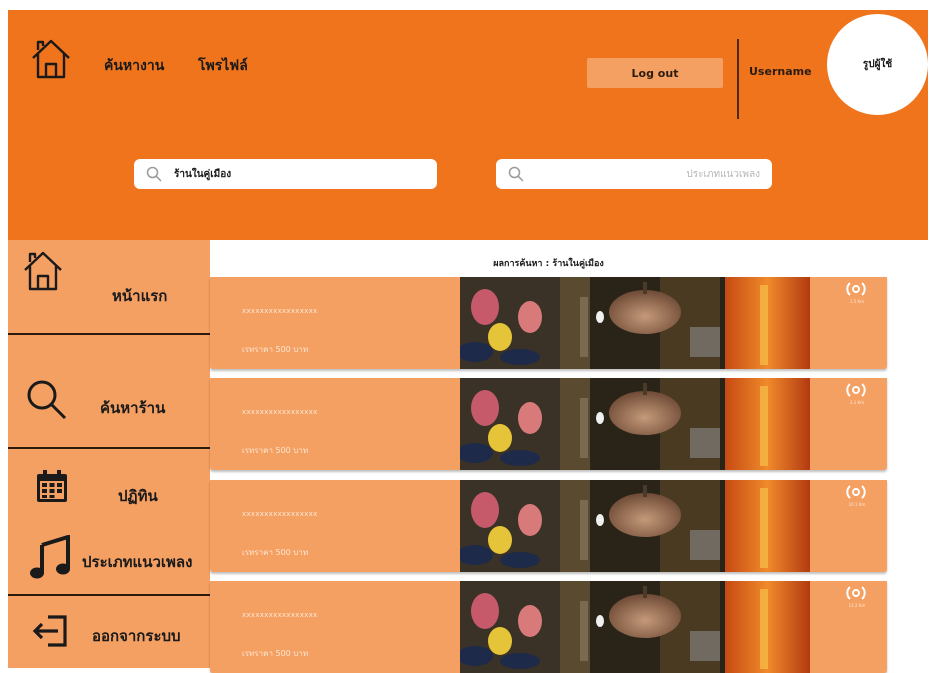 This screenshot has height=673, width=935. What do you see at coordinates (203, 174) in the screenshot?
I see `location-search-value: ร้านในคู่เมือง` at bounding box center [203, 174].